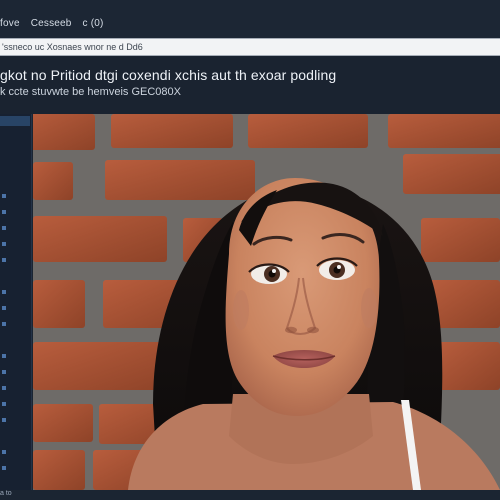  What do you see at coordinates (6, 493) in the screenshot?
I see `status-text: a to` at bounding box center [6, 493].